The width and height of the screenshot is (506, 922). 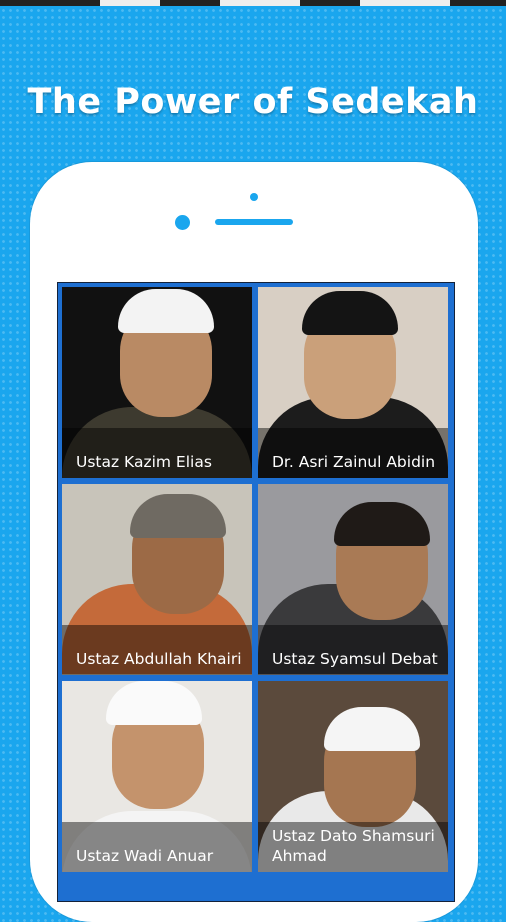 What do you see at coordinates (254, 222) in the screenshot?
I see `earpiece-speaker` at bounding box center [254, 222].